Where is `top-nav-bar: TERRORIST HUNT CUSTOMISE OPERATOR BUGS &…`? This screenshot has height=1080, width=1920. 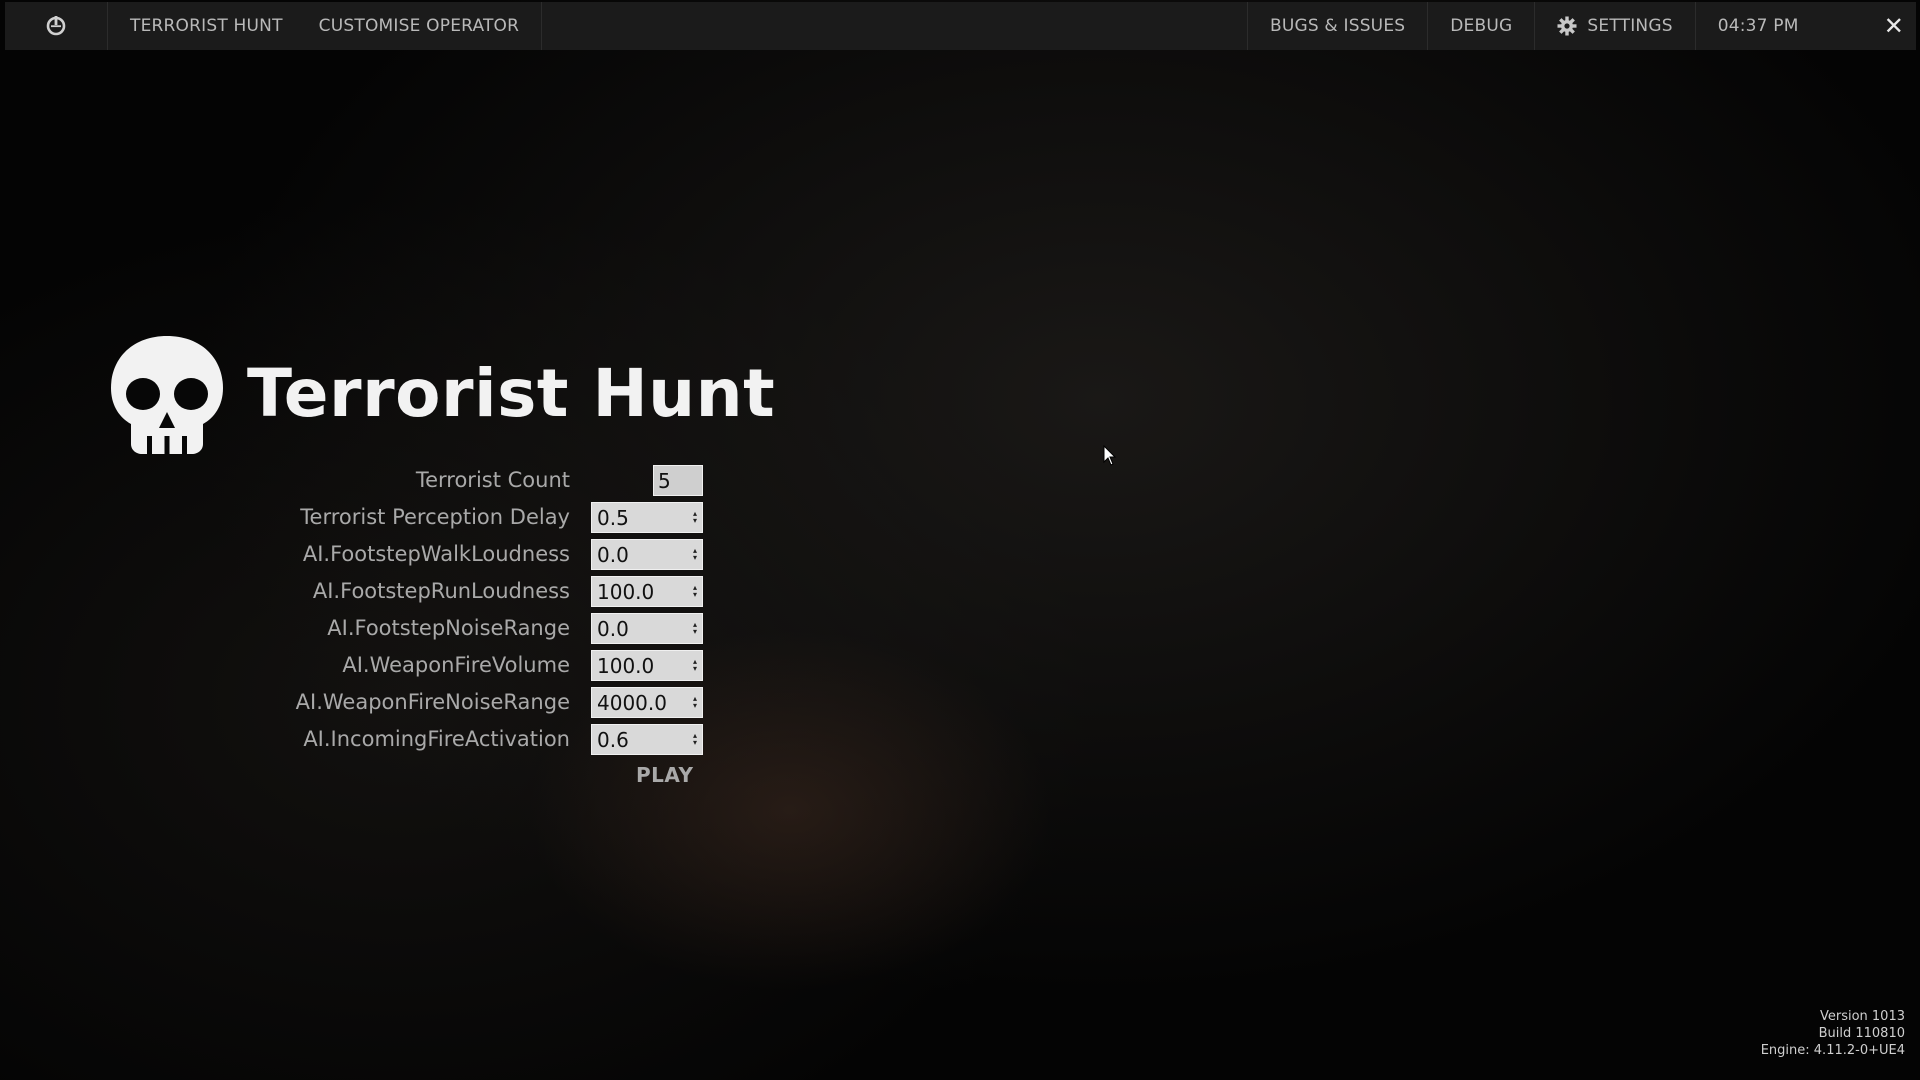 top-nav-bar: TERRORIST HUNT CUSTOMISE OPERATOR BUGS &… is located at coordinates (960, 26).